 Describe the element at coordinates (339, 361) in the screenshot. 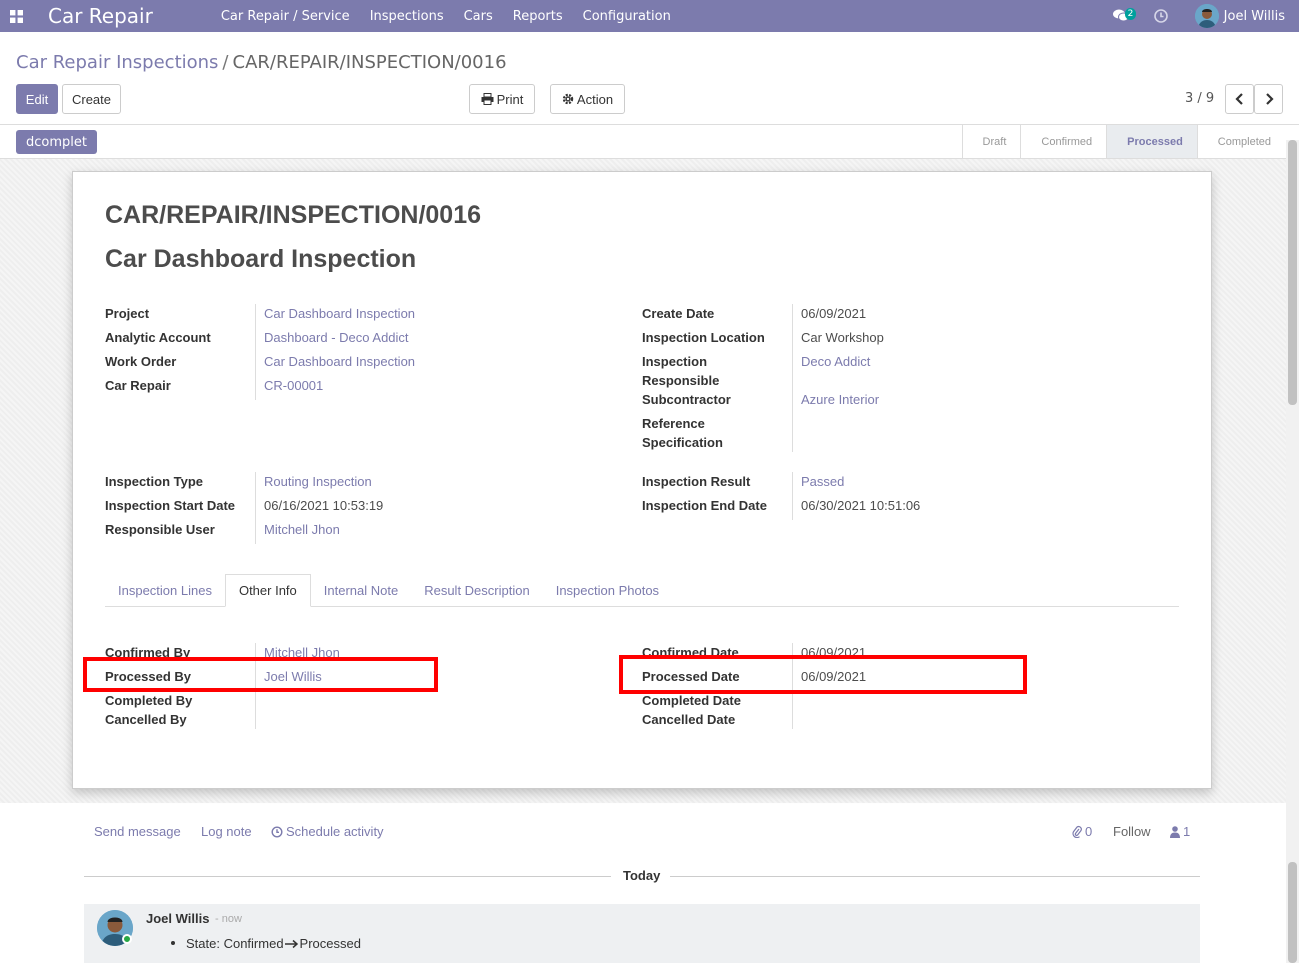

I see `work-order-value: Car Dashboard Inspection` at that location.